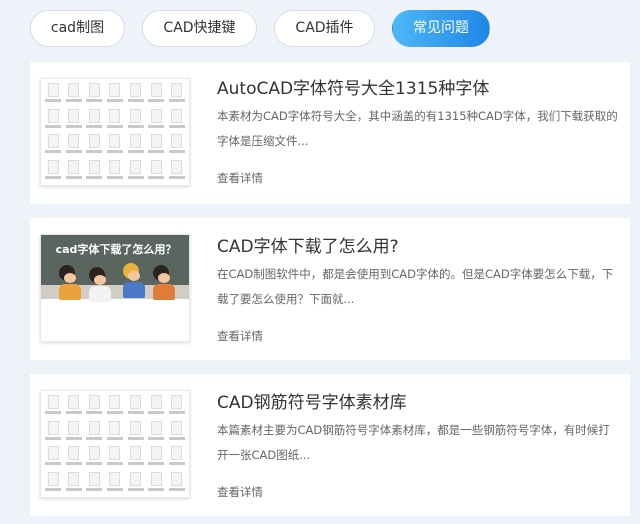 The width and height of the screenshot is (640, 524). I want to click on article-title: CAD字体下载了怎么用?, so click(308, 244).